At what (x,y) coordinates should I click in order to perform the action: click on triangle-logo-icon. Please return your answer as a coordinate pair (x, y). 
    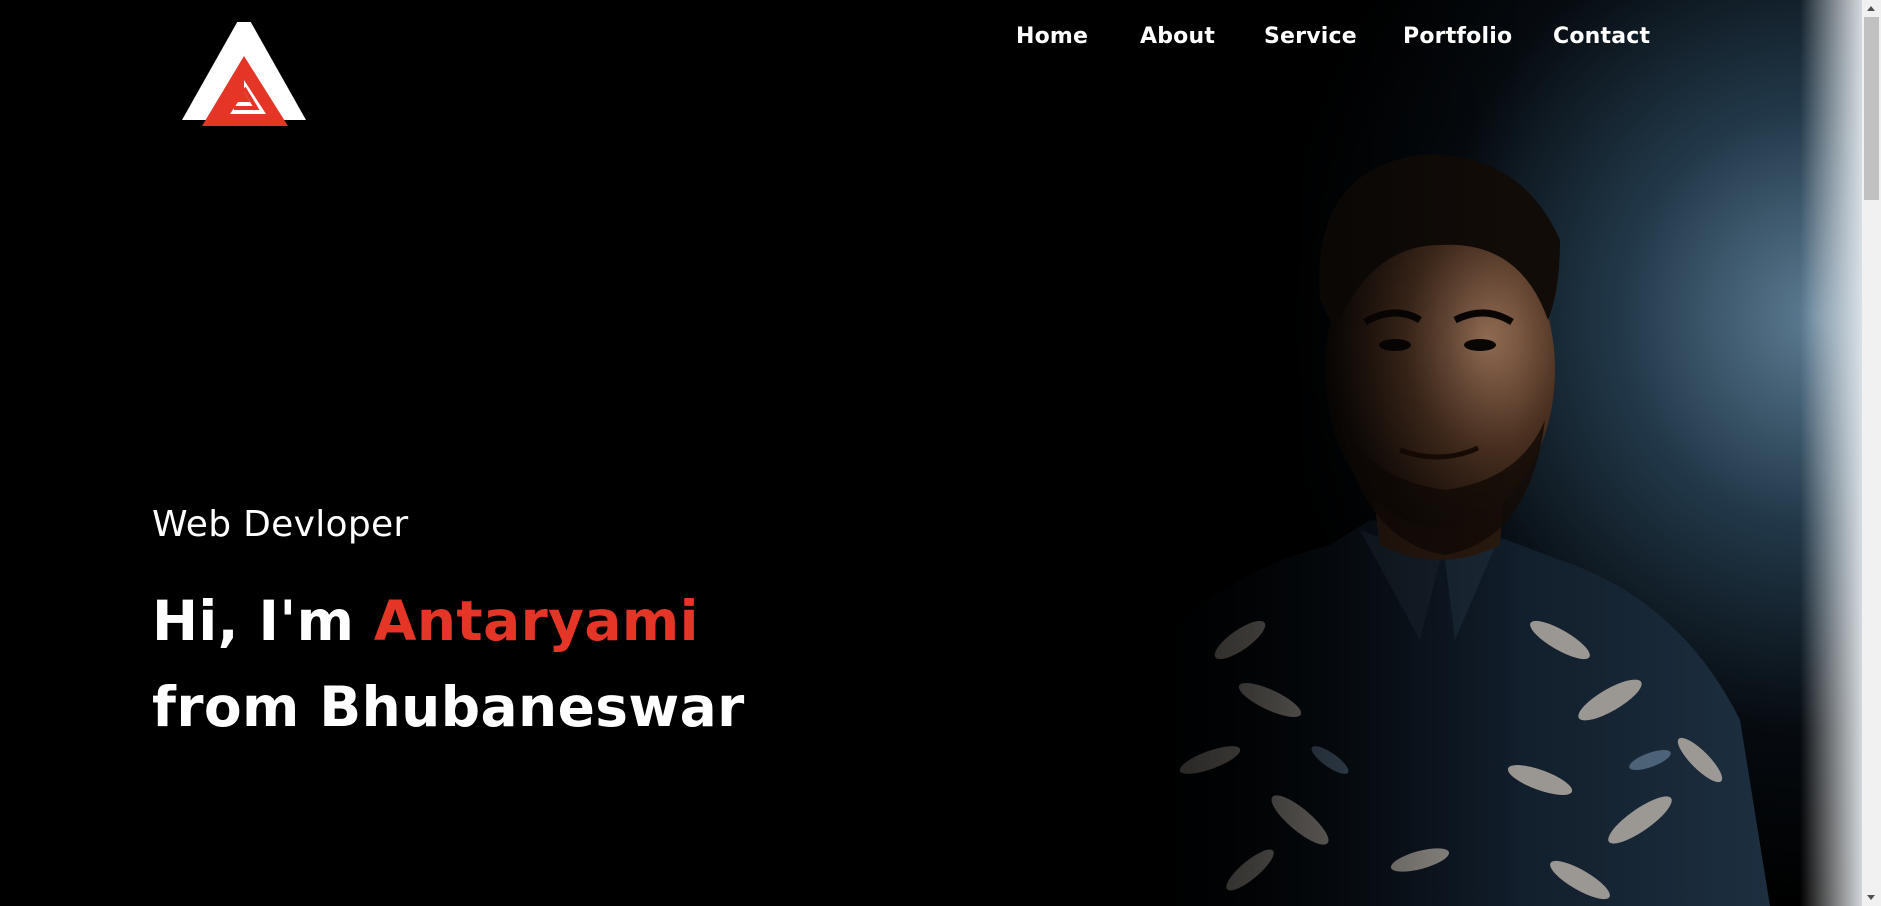
    Looking at the image, I should click on (244, 74).